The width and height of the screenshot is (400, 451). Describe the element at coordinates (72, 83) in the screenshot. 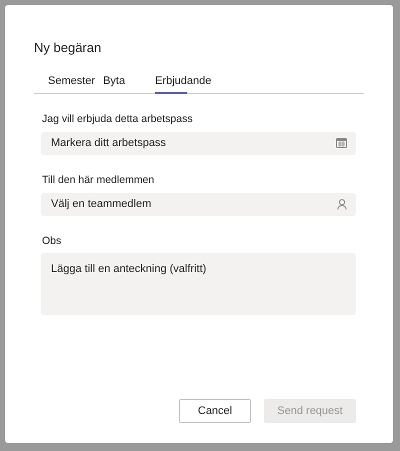

I see `tab: Semester` at that location.